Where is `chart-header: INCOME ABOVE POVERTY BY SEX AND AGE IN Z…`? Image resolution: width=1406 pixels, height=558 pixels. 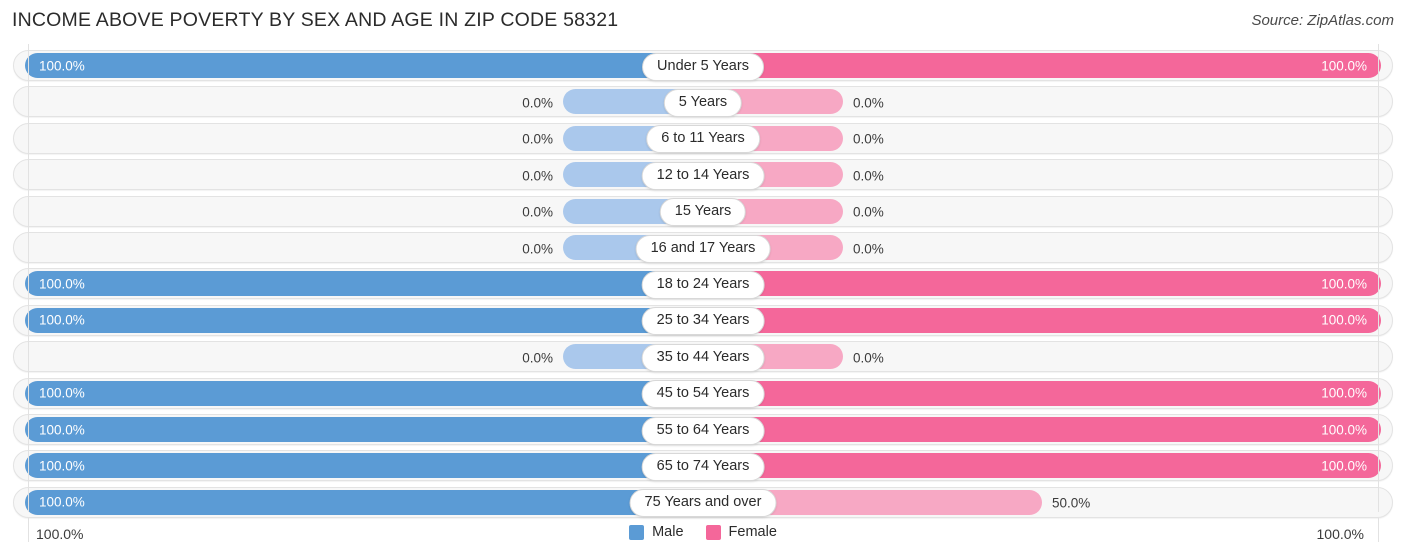 chart-header: INCOME ABOVE POVERTY BY SEX AND AGE IN Z… is located at coordinates (703, 22).